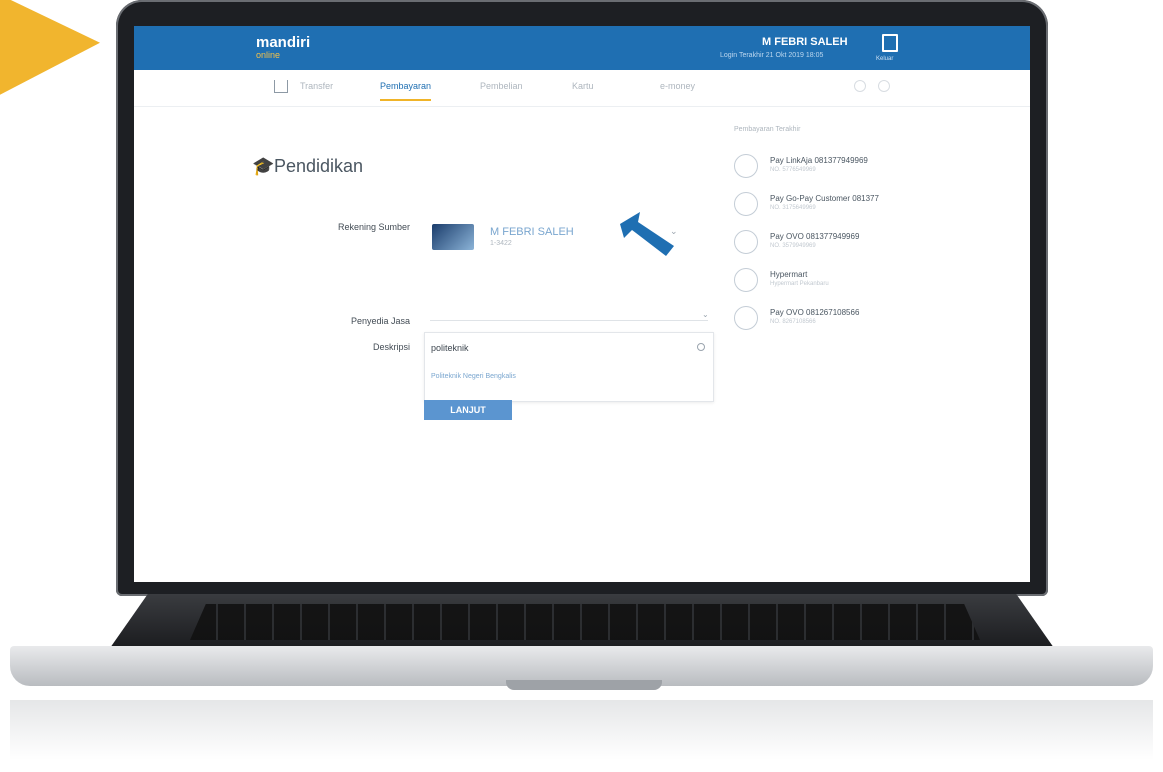 The height and width of the screenshot is (772, 1163). Describe the element at coordinates (473, 376) in the screenshot. I see `dropdown-result: Politeknik Negeri Bengkalis` at that location.